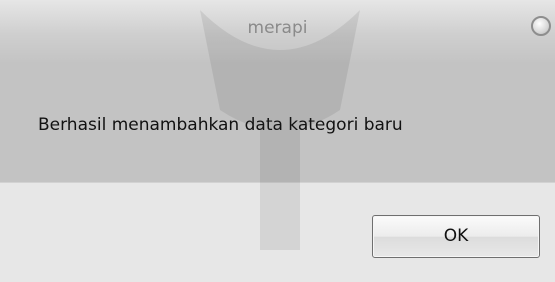  Describe the element at coordinates (541, 26) in the screenshot. I see `close-icon` at that location.